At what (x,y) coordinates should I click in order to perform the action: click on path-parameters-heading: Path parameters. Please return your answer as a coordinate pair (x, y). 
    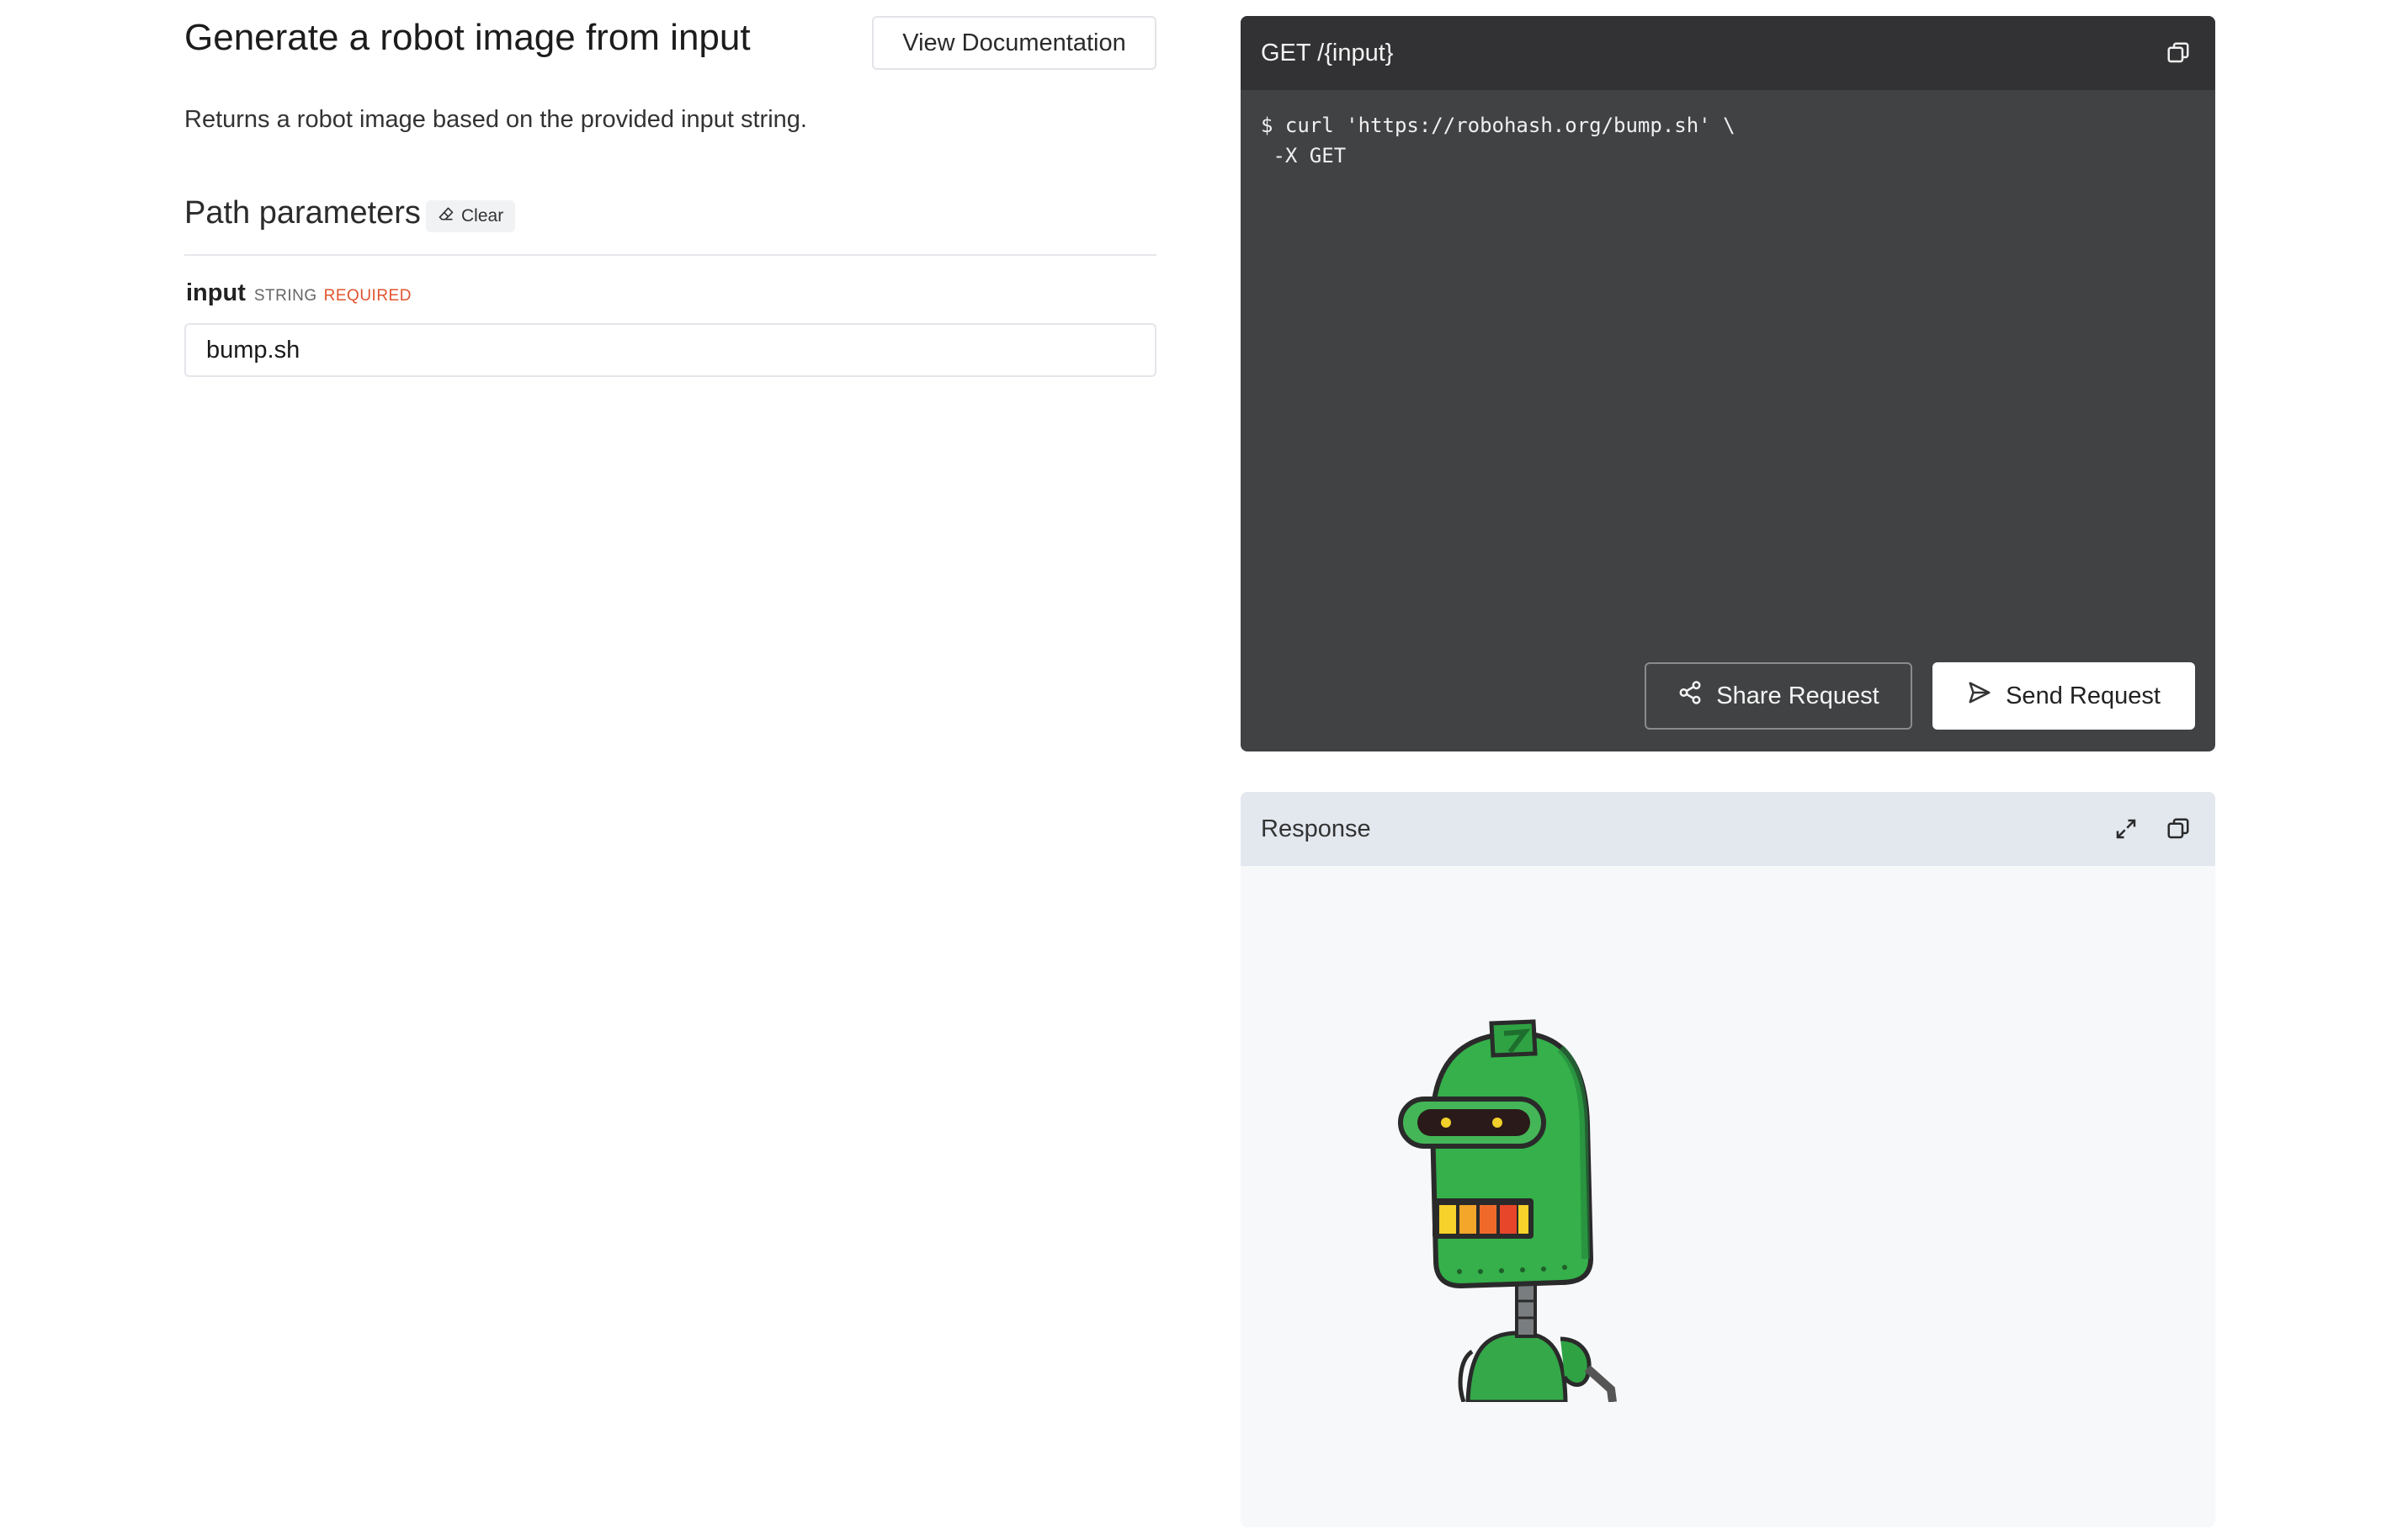
    Looking at the image, I should click on (302, 213).